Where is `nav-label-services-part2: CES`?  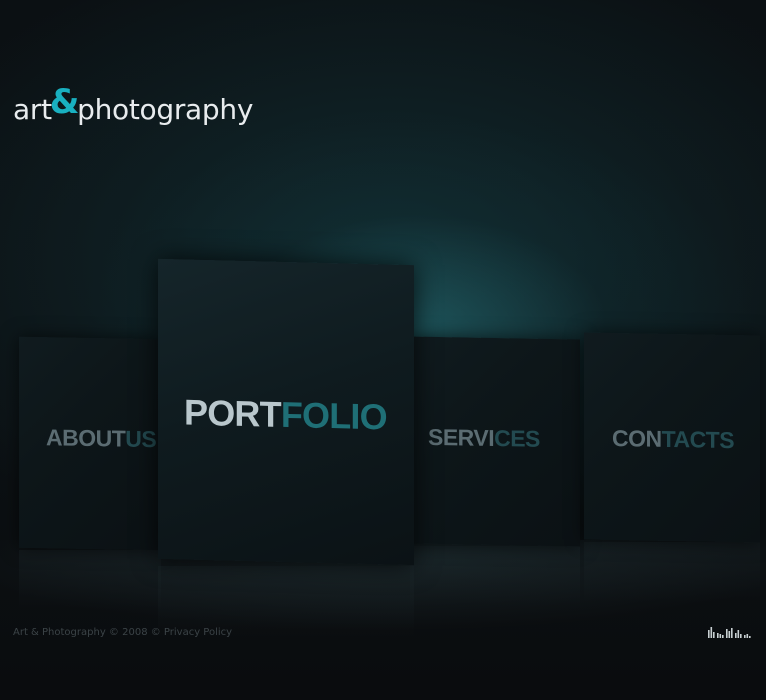
nav-label-services-part2: CES is located at coordinates (517, 438).